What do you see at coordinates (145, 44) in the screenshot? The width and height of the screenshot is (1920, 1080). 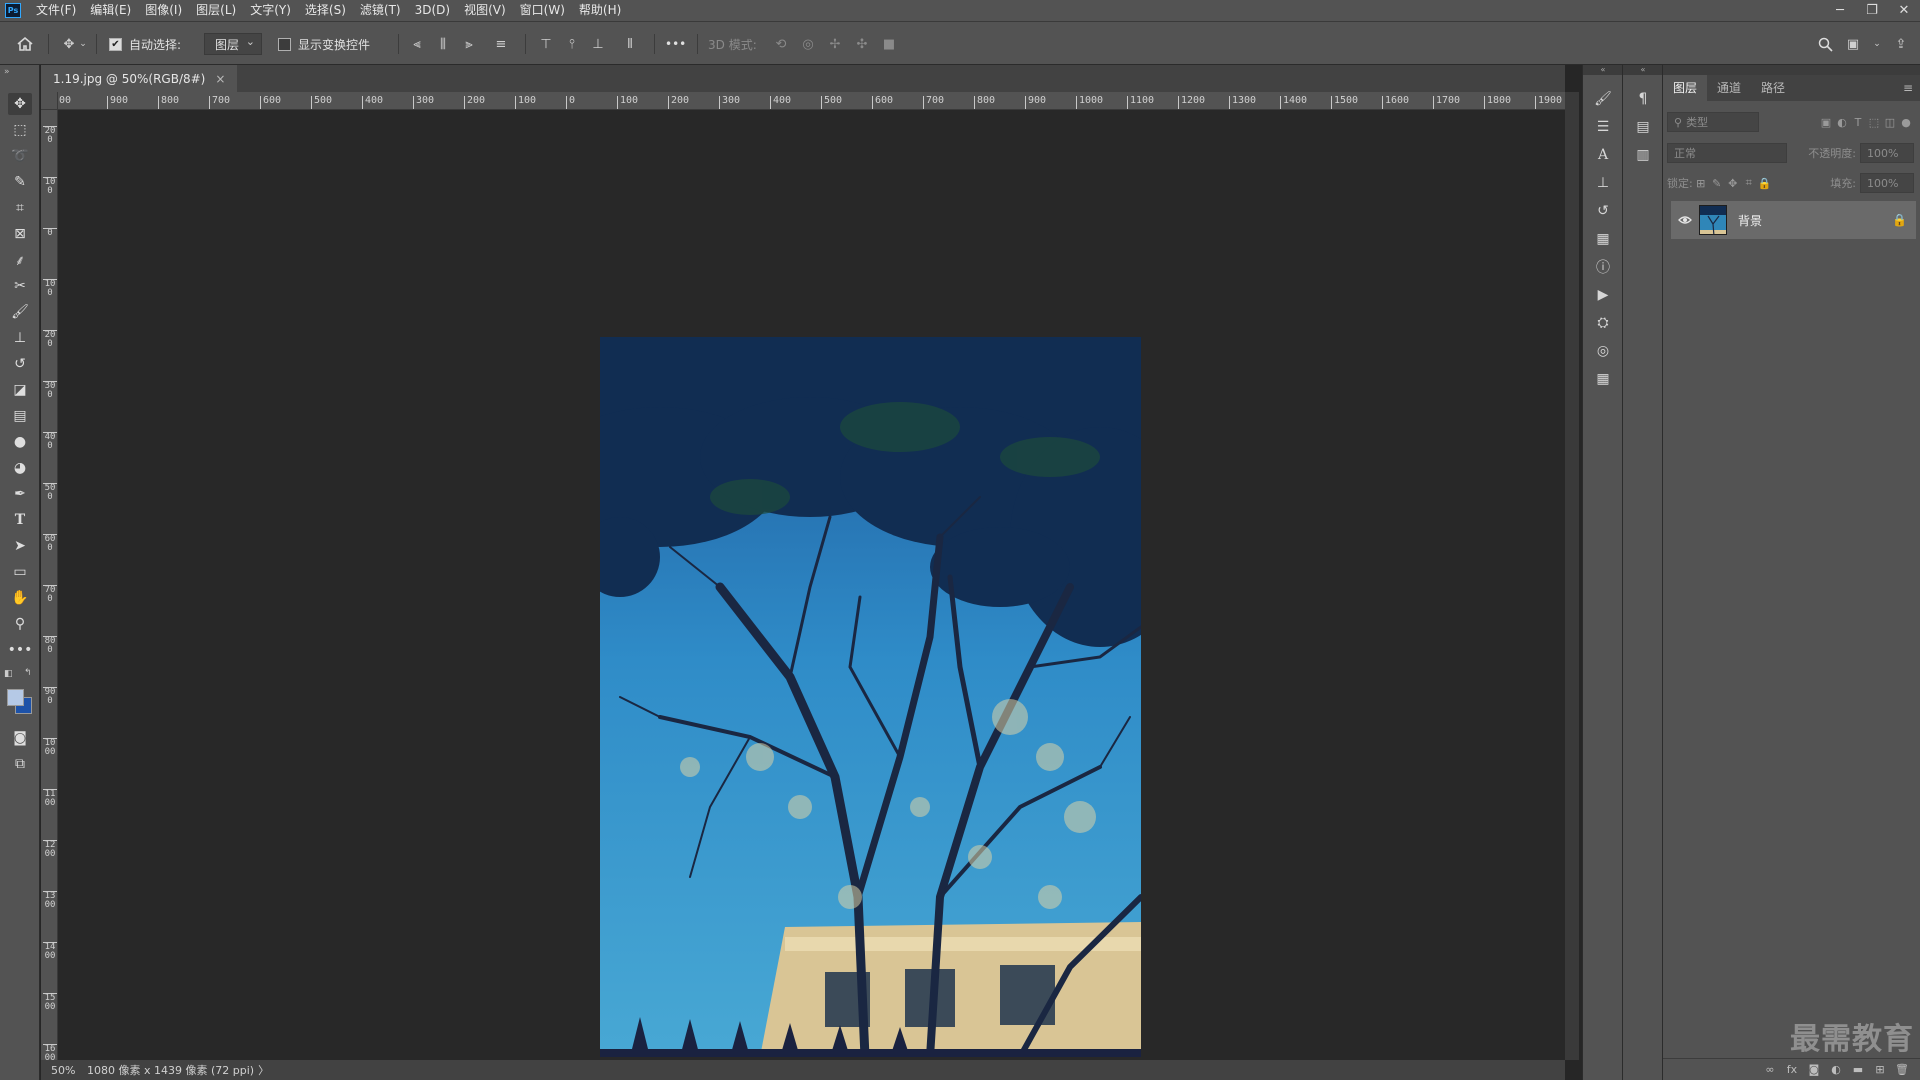 I see `auto-select-checkbox: ✔ 自动选择:` at bounding box center [145, 44].